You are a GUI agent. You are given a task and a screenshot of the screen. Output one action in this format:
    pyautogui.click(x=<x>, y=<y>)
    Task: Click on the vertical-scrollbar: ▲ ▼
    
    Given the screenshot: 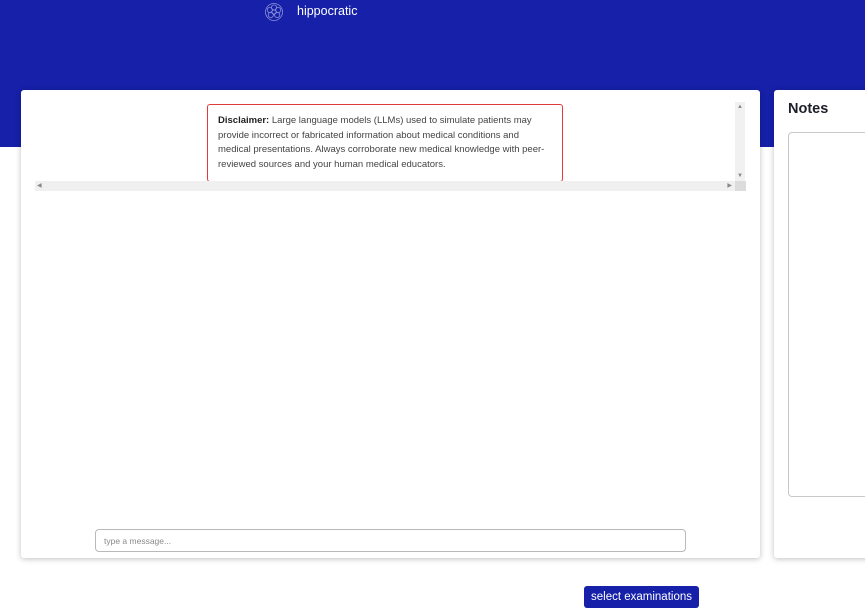 What is the action you would take?
    pyautogui.click(x=740, y=141)
    